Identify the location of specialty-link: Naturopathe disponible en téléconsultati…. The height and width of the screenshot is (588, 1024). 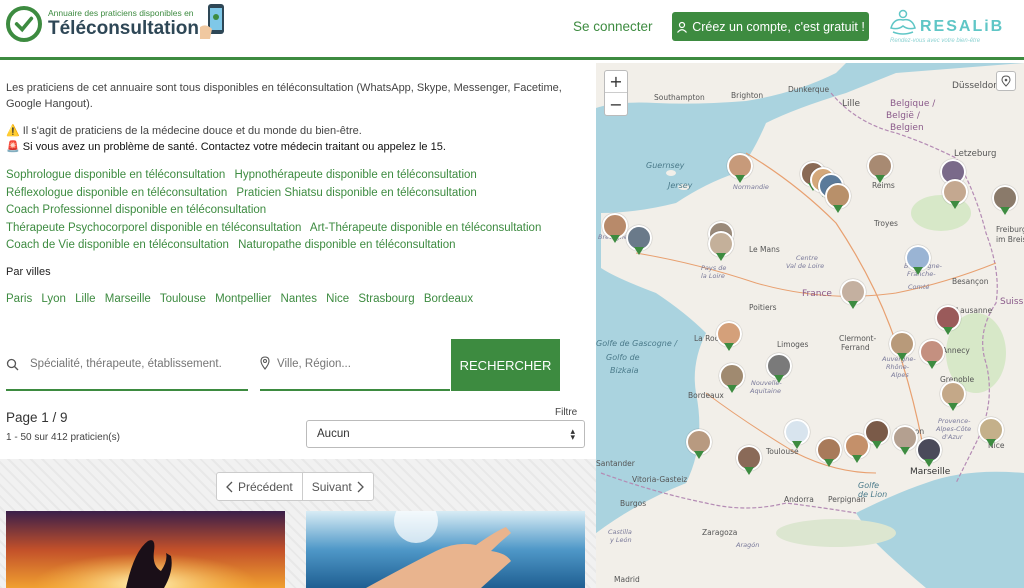
(346, 245).